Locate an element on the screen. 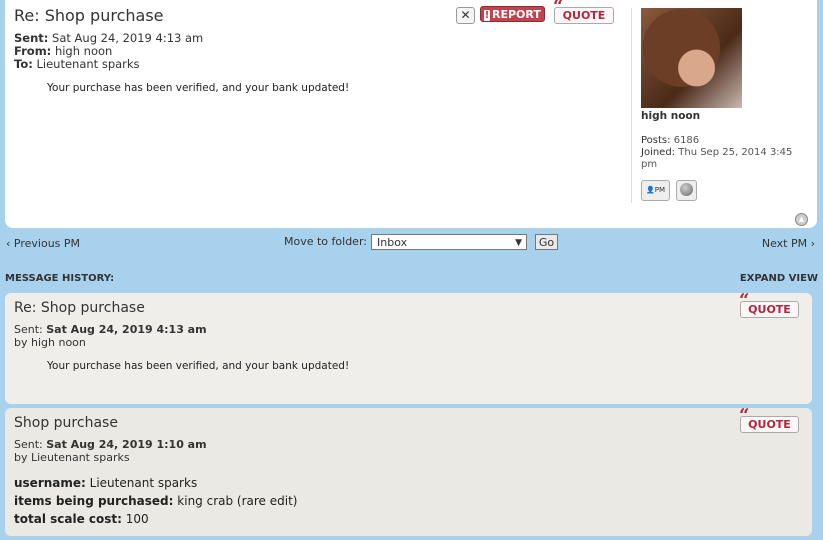 This screenshot has width=823, height=540. field-cost: total scale cost: 100 is located at coordinates (81, 519).